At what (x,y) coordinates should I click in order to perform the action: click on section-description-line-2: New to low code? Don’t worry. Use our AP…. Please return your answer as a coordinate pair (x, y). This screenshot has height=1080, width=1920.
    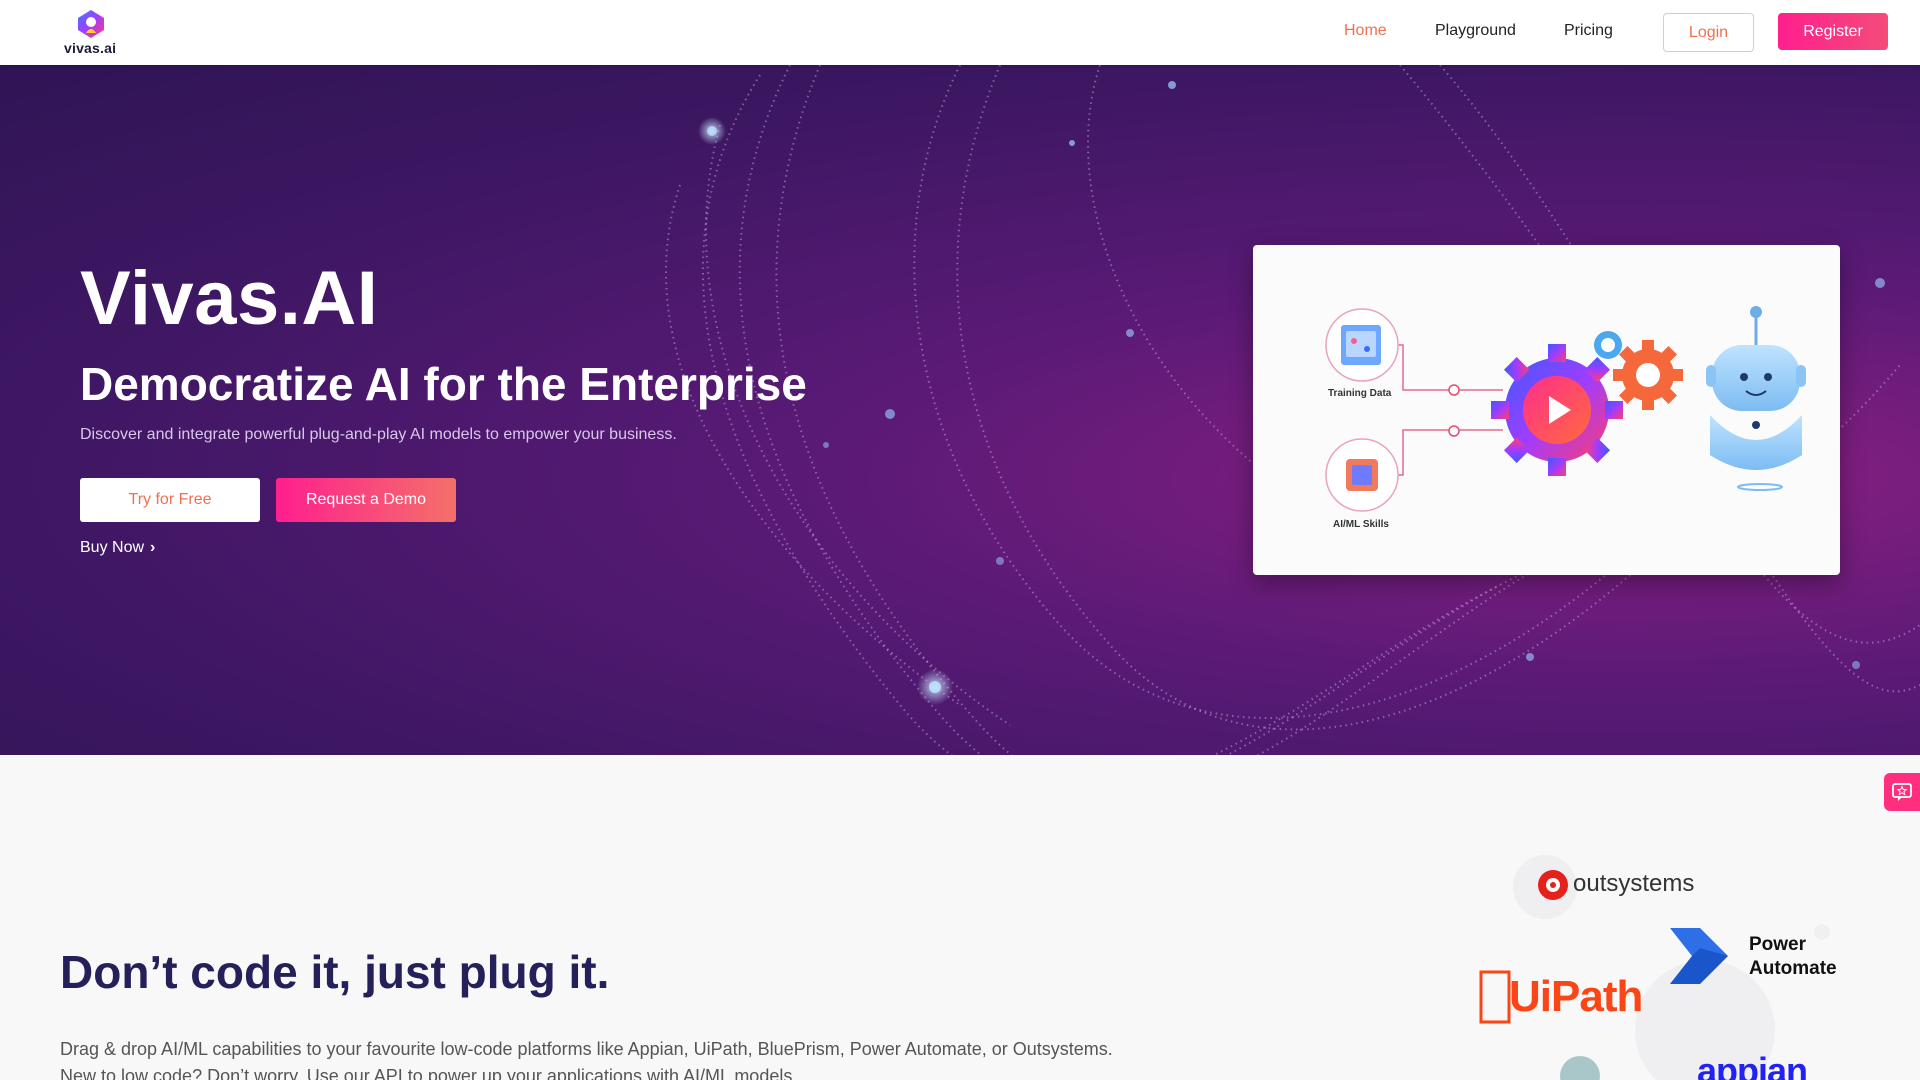
    Looking at the image, I should click on (429, 1073).